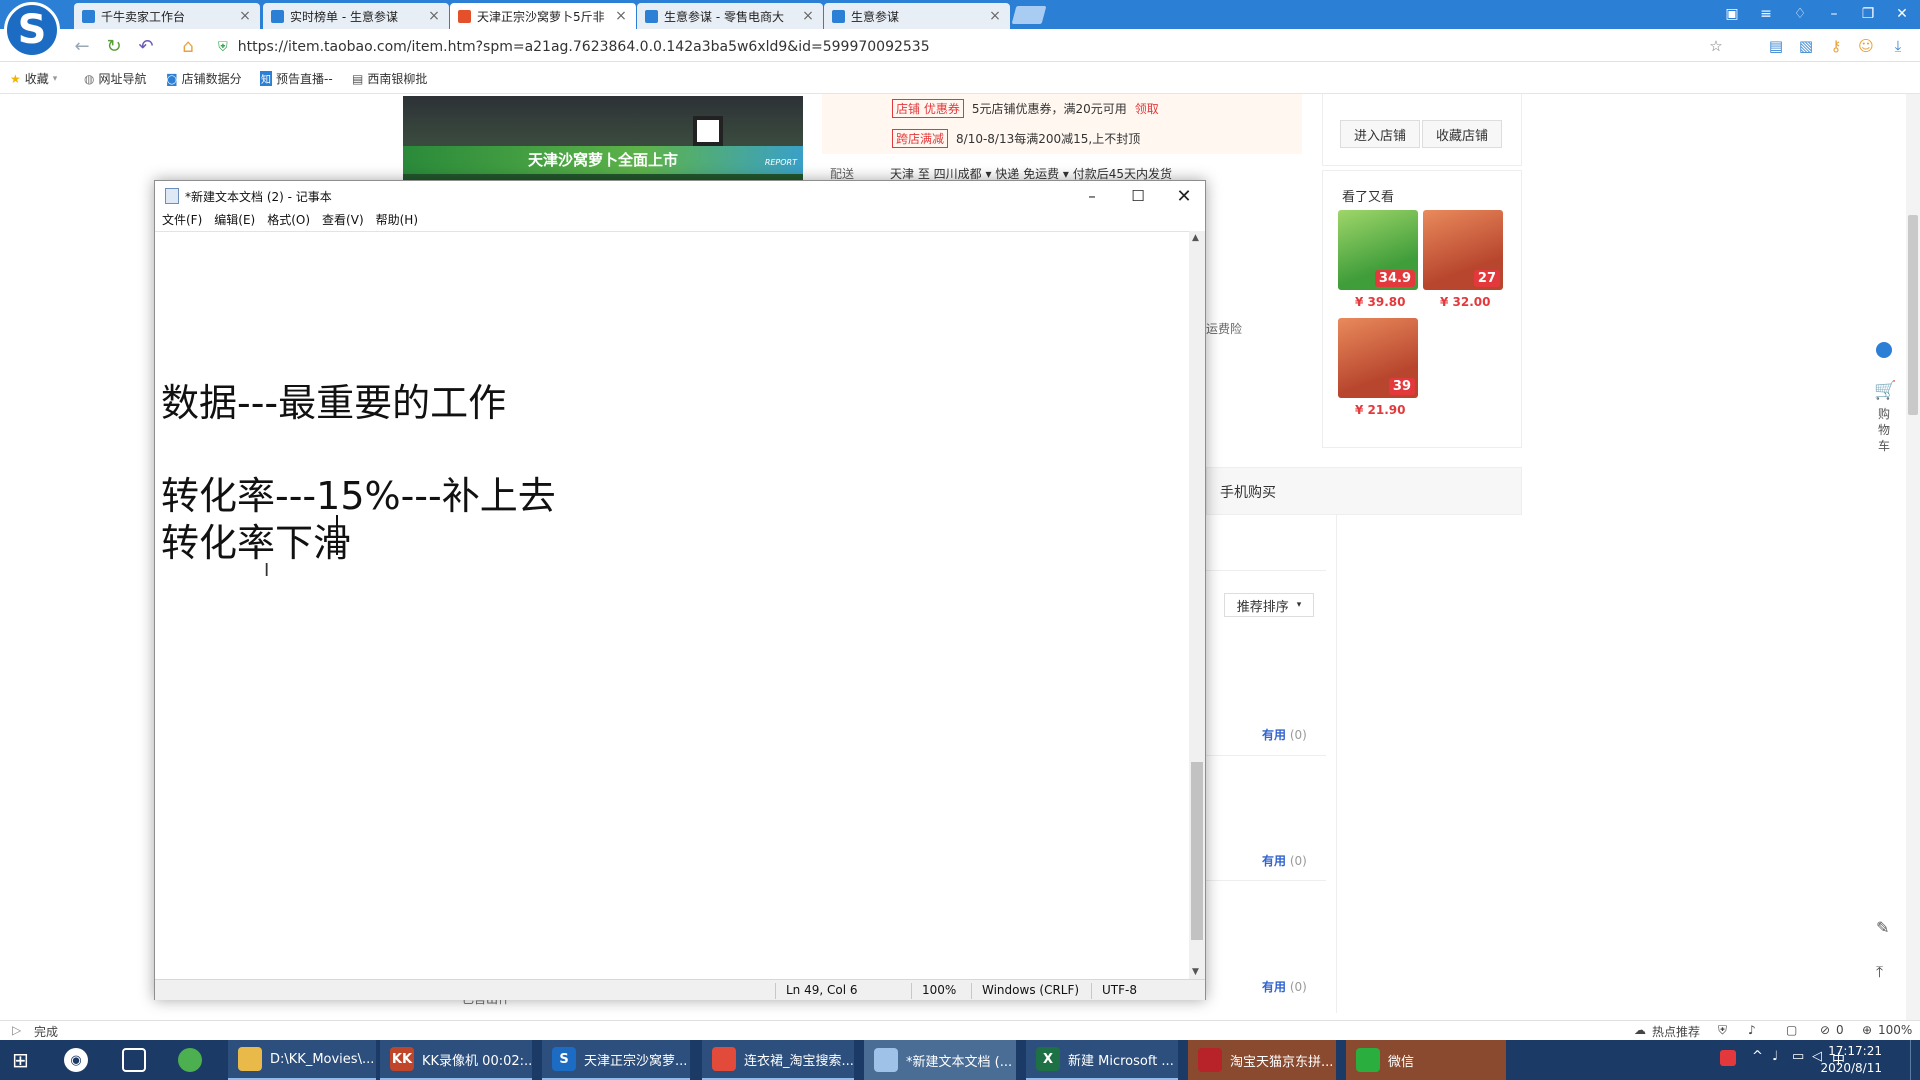 The height and width of the screenshot is (1080, 1920). I want to click on banner-title: 天津沙窝萝卜全面上市, so click(602, 160).